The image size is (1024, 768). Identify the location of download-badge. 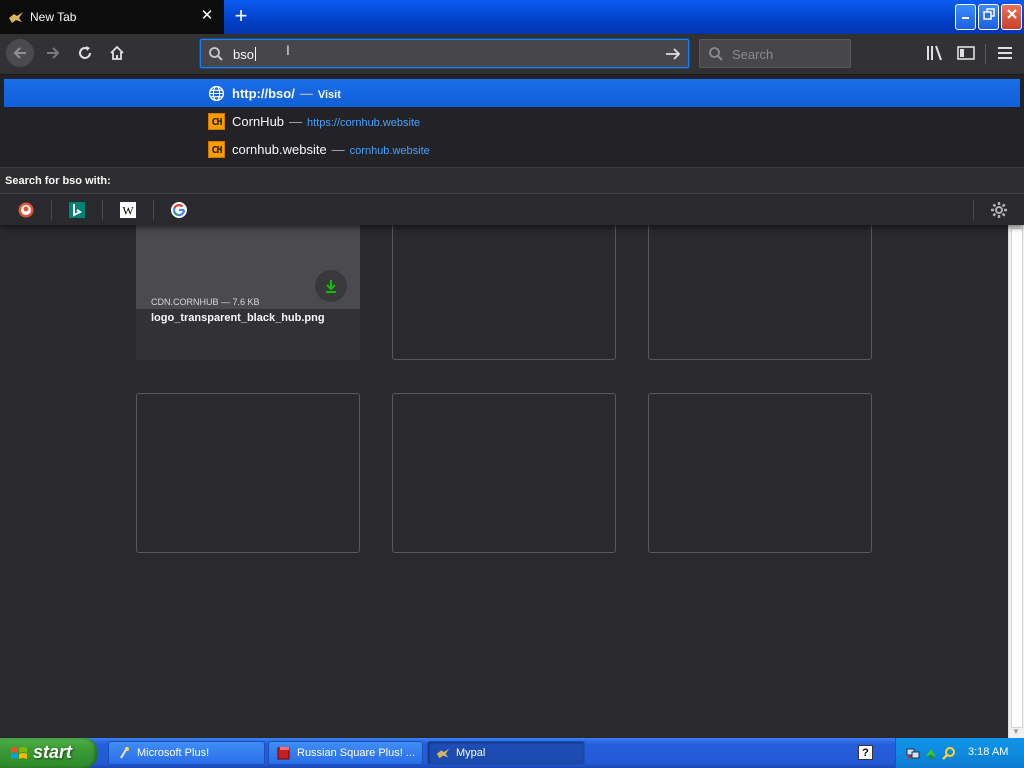
(331, 286).